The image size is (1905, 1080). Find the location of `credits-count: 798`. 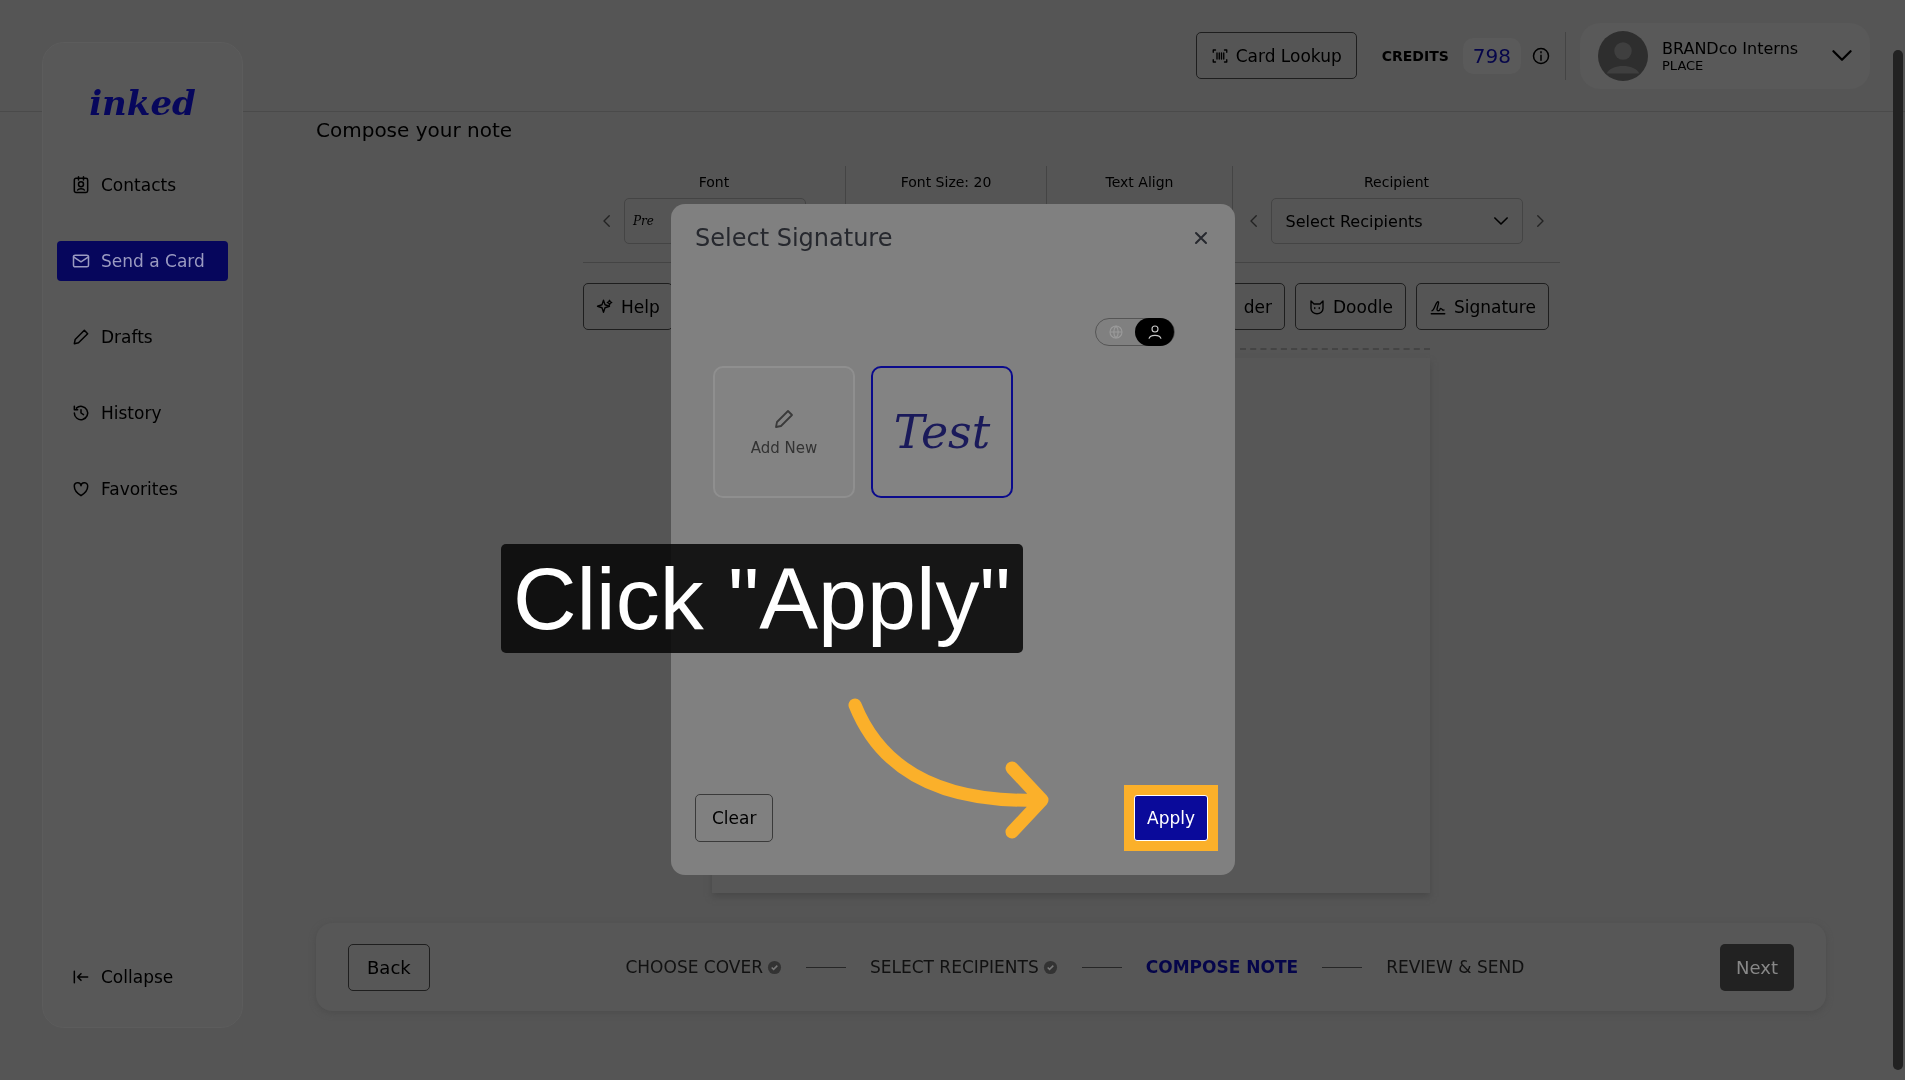

credits-count: 798 is located at coordinates (1491, 55).